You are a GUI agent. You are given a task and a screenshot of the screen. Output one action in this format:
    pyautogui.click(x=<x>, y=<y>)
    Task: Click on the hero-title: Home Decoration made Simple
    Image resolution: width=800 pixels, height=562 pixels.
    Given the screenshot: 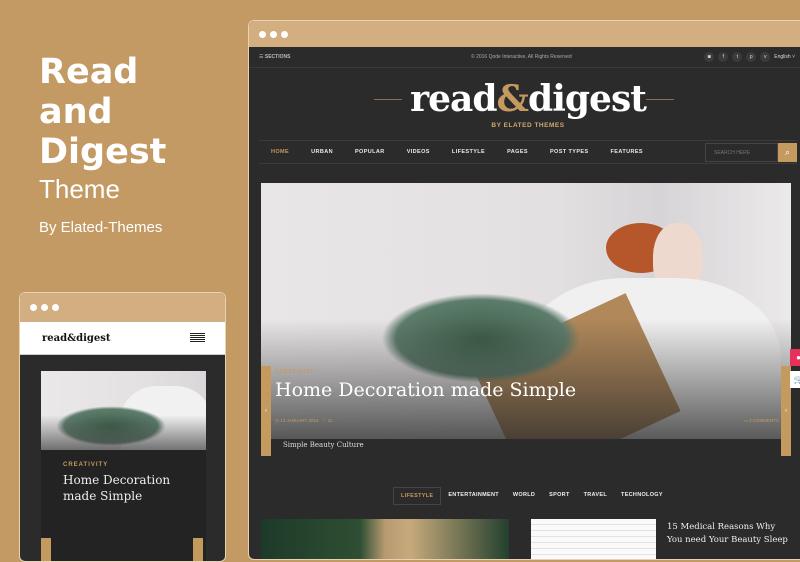 What is the action you would take?
    pyautogui.click(x=425, y=390)
    